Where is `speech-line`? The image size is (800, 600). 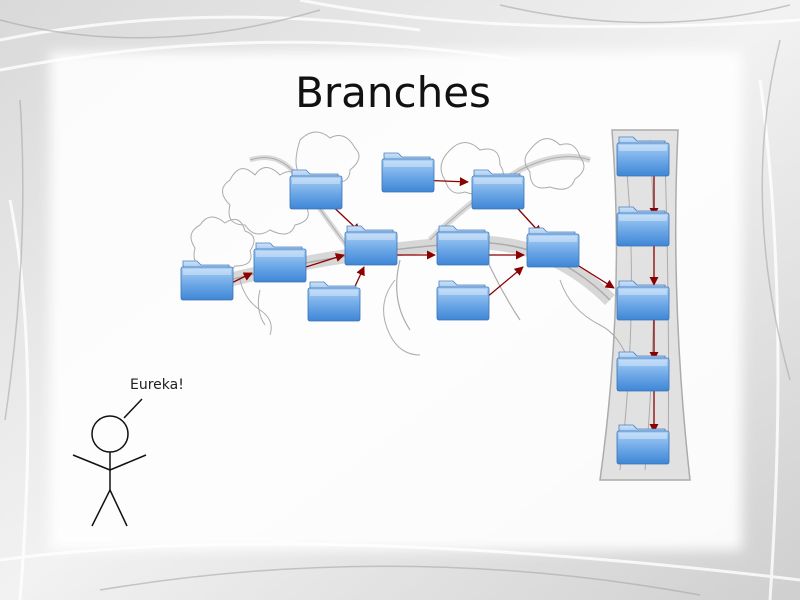
speech-line is located at coordinates (133, 408).